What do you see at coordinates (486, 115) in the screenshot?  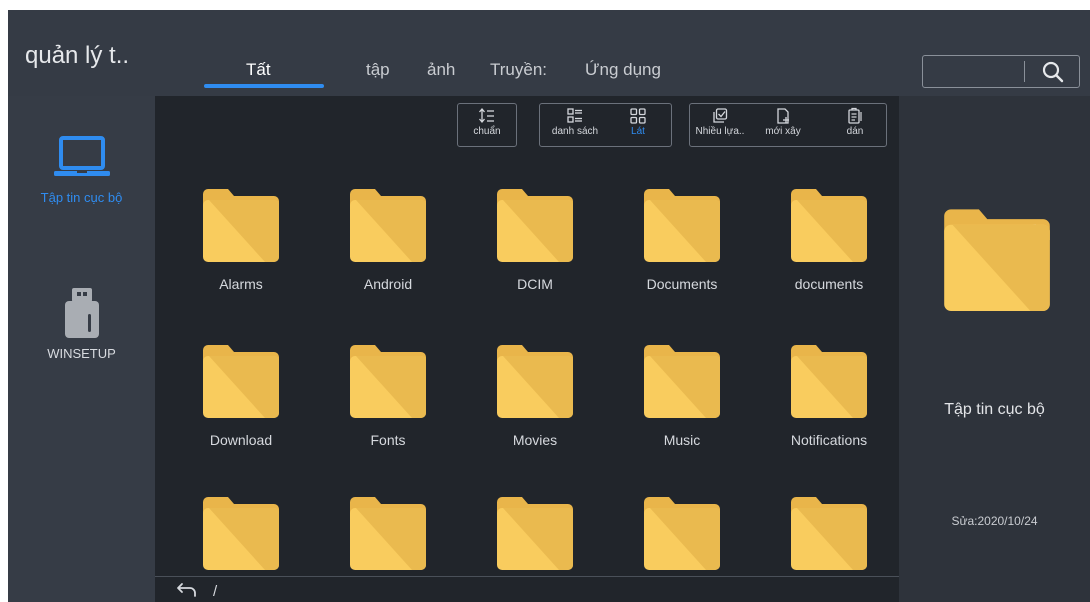 I see `sort-icon` at bounding box center [486, 115].